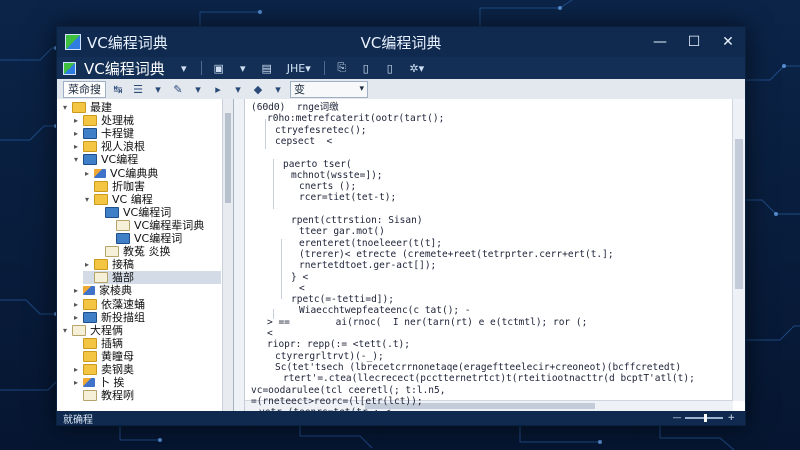 The width and height of the screenshot is (800, 450). Describe the element at coordinates (97, 343) in the screenshot. I see `tree-item: 插辆` at that location.